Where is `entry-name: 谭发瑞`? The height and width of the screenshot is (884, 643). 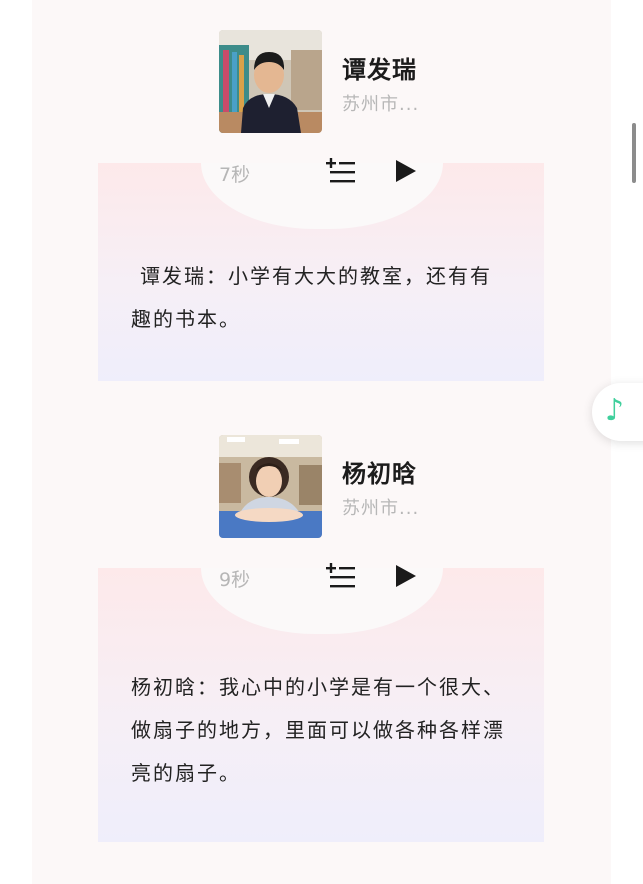 entry-name: 谭发瑞 is located at coordinates (379, 70).